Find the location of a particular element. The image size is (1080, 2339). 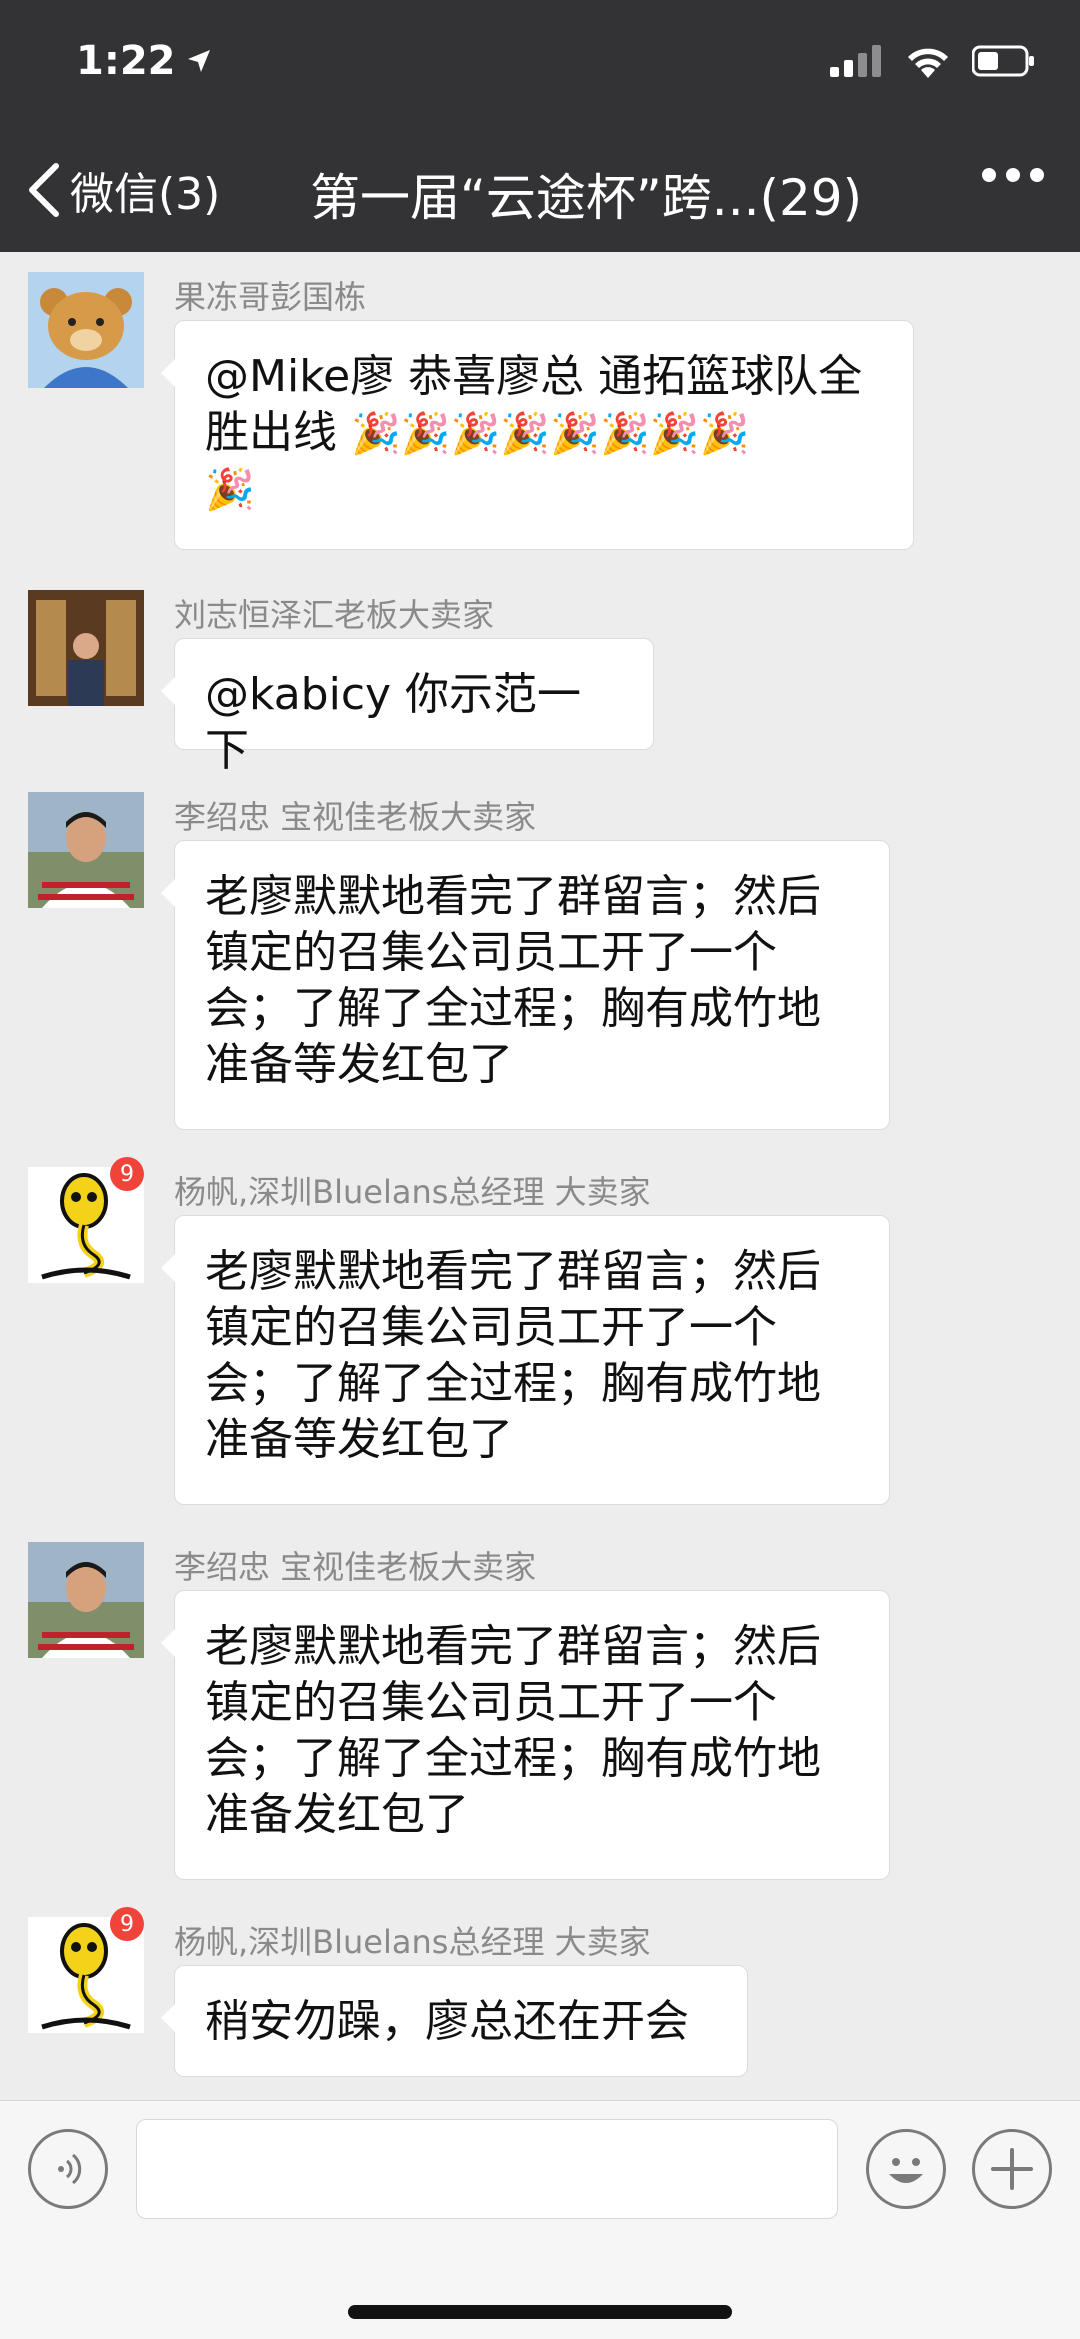

status-time-group: 1:22 is located at coordinates (144, 61).